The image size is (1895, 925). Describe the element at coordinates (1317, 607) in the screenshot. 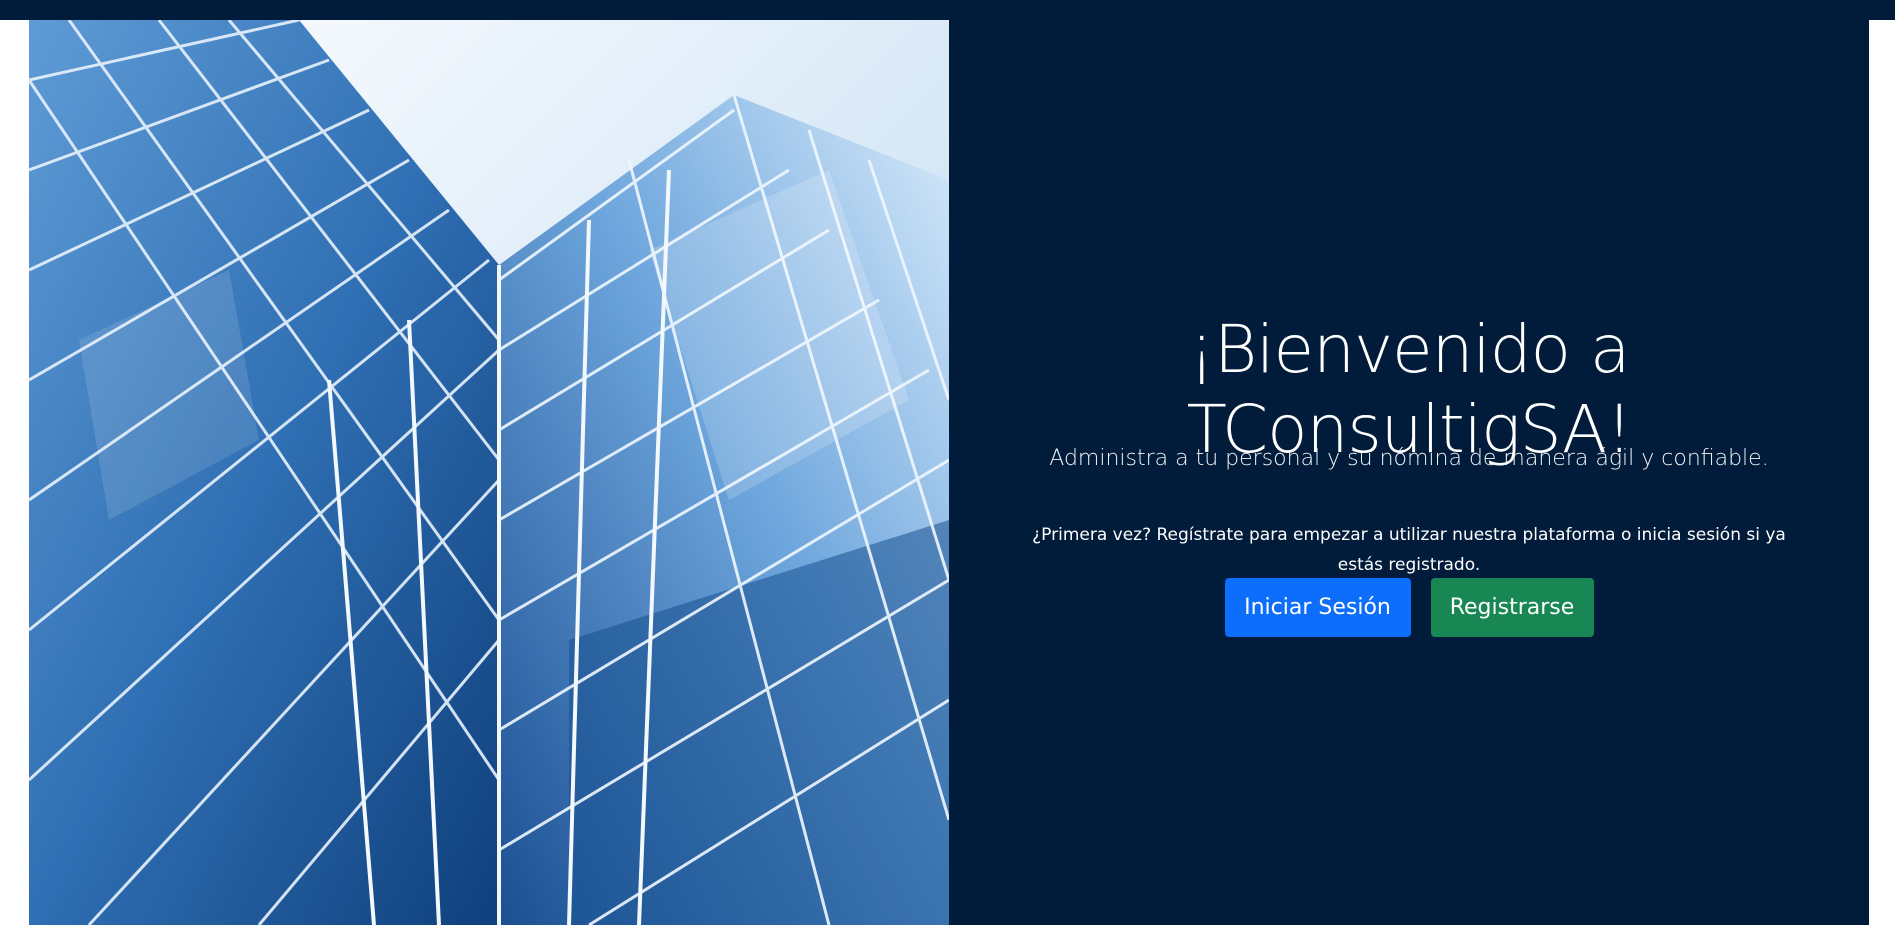

I see `login-button: Iniciar Sesión` at that location.